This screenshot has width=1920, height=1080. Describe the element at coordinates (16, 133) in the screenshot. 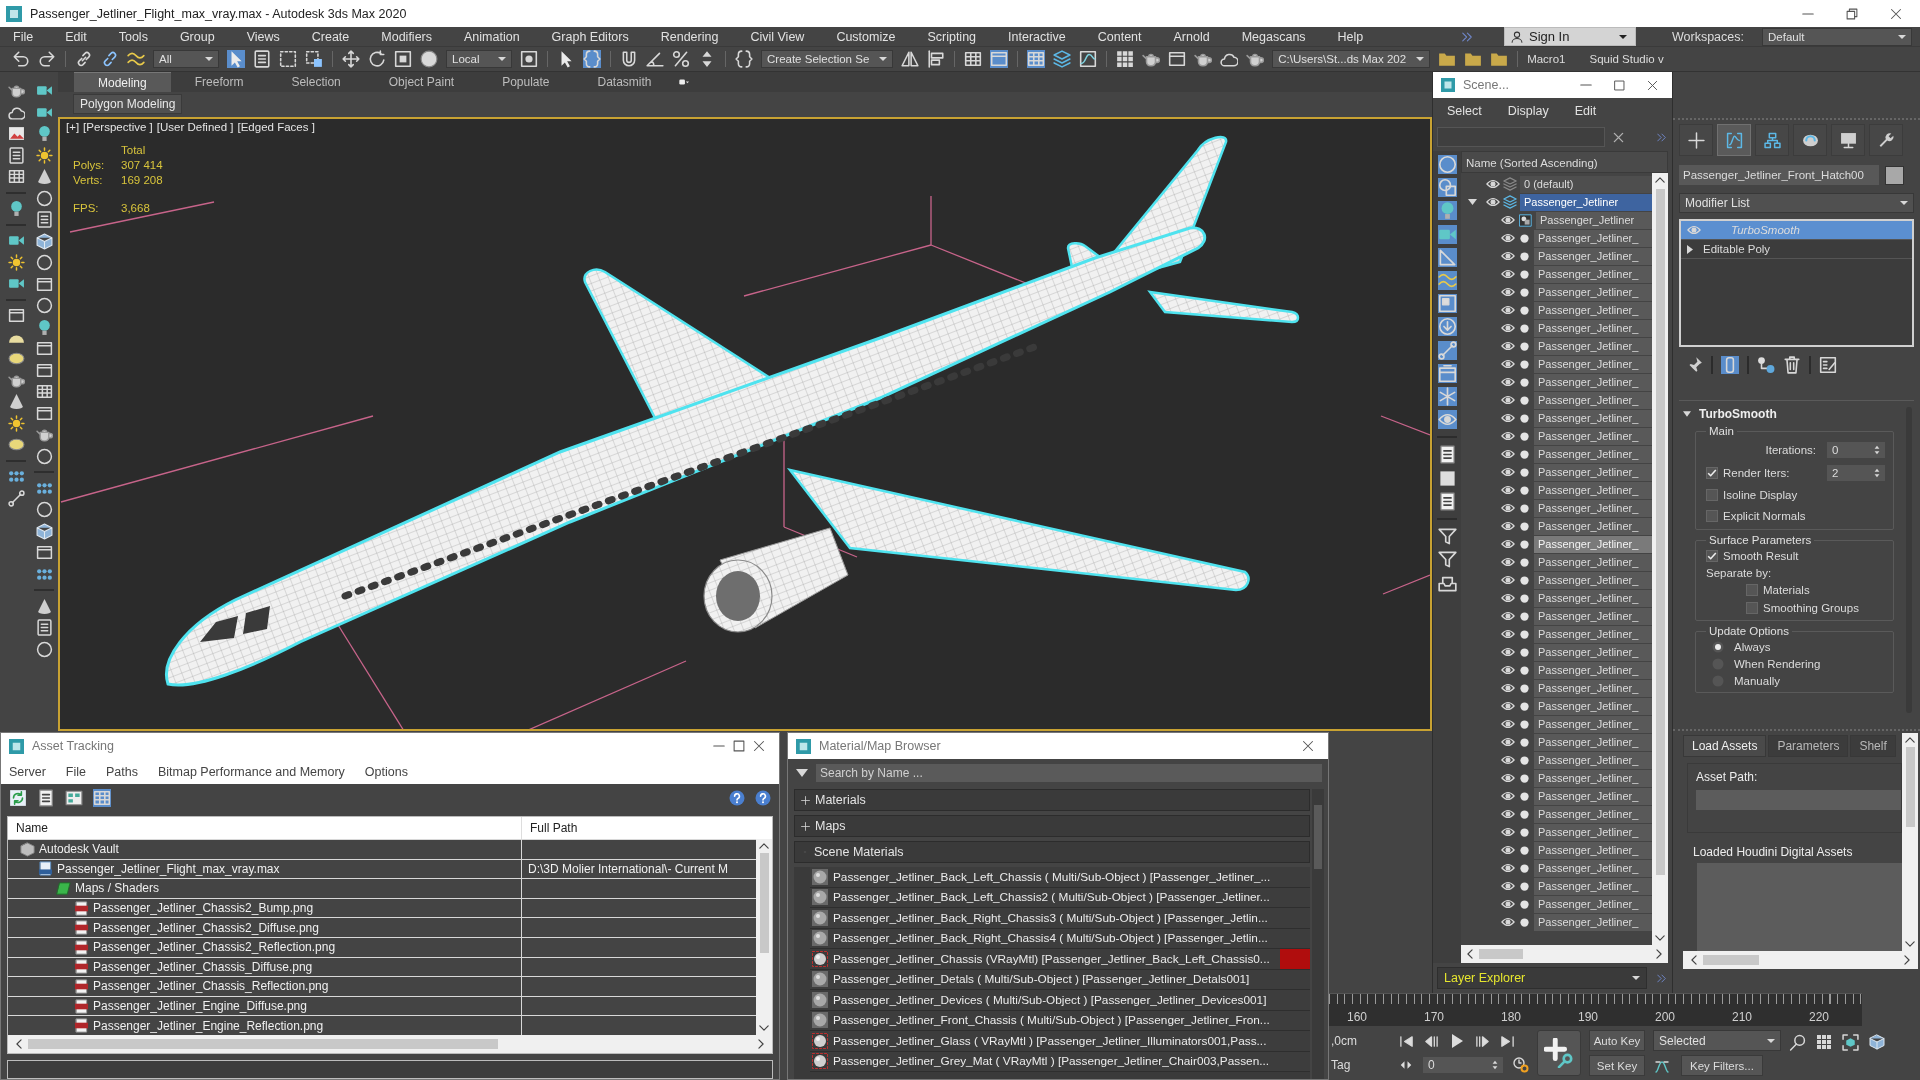

I see `picture-icon` at that location.